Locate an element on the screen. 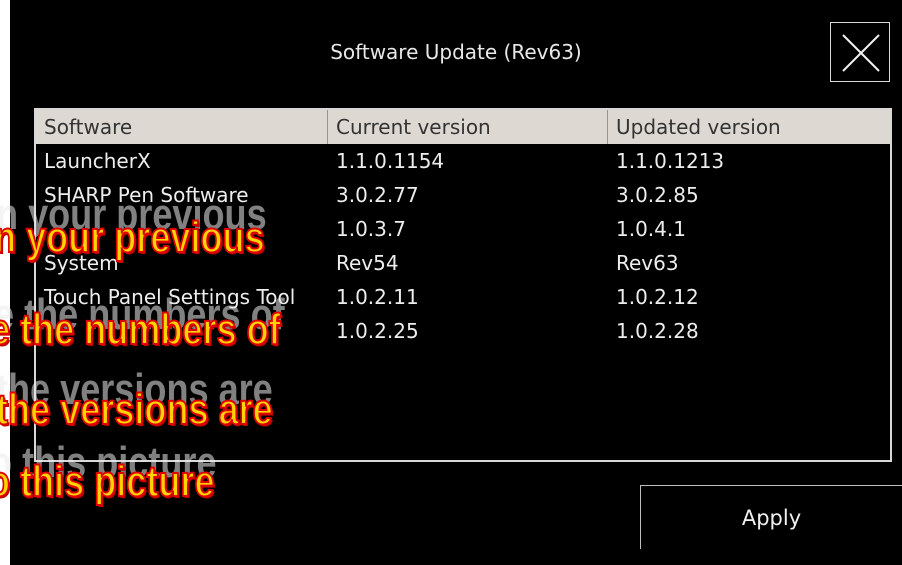 This screenshot has width=902, height=565. updated-version: 1.1.0.1213 is located at coordinates (670, 161).